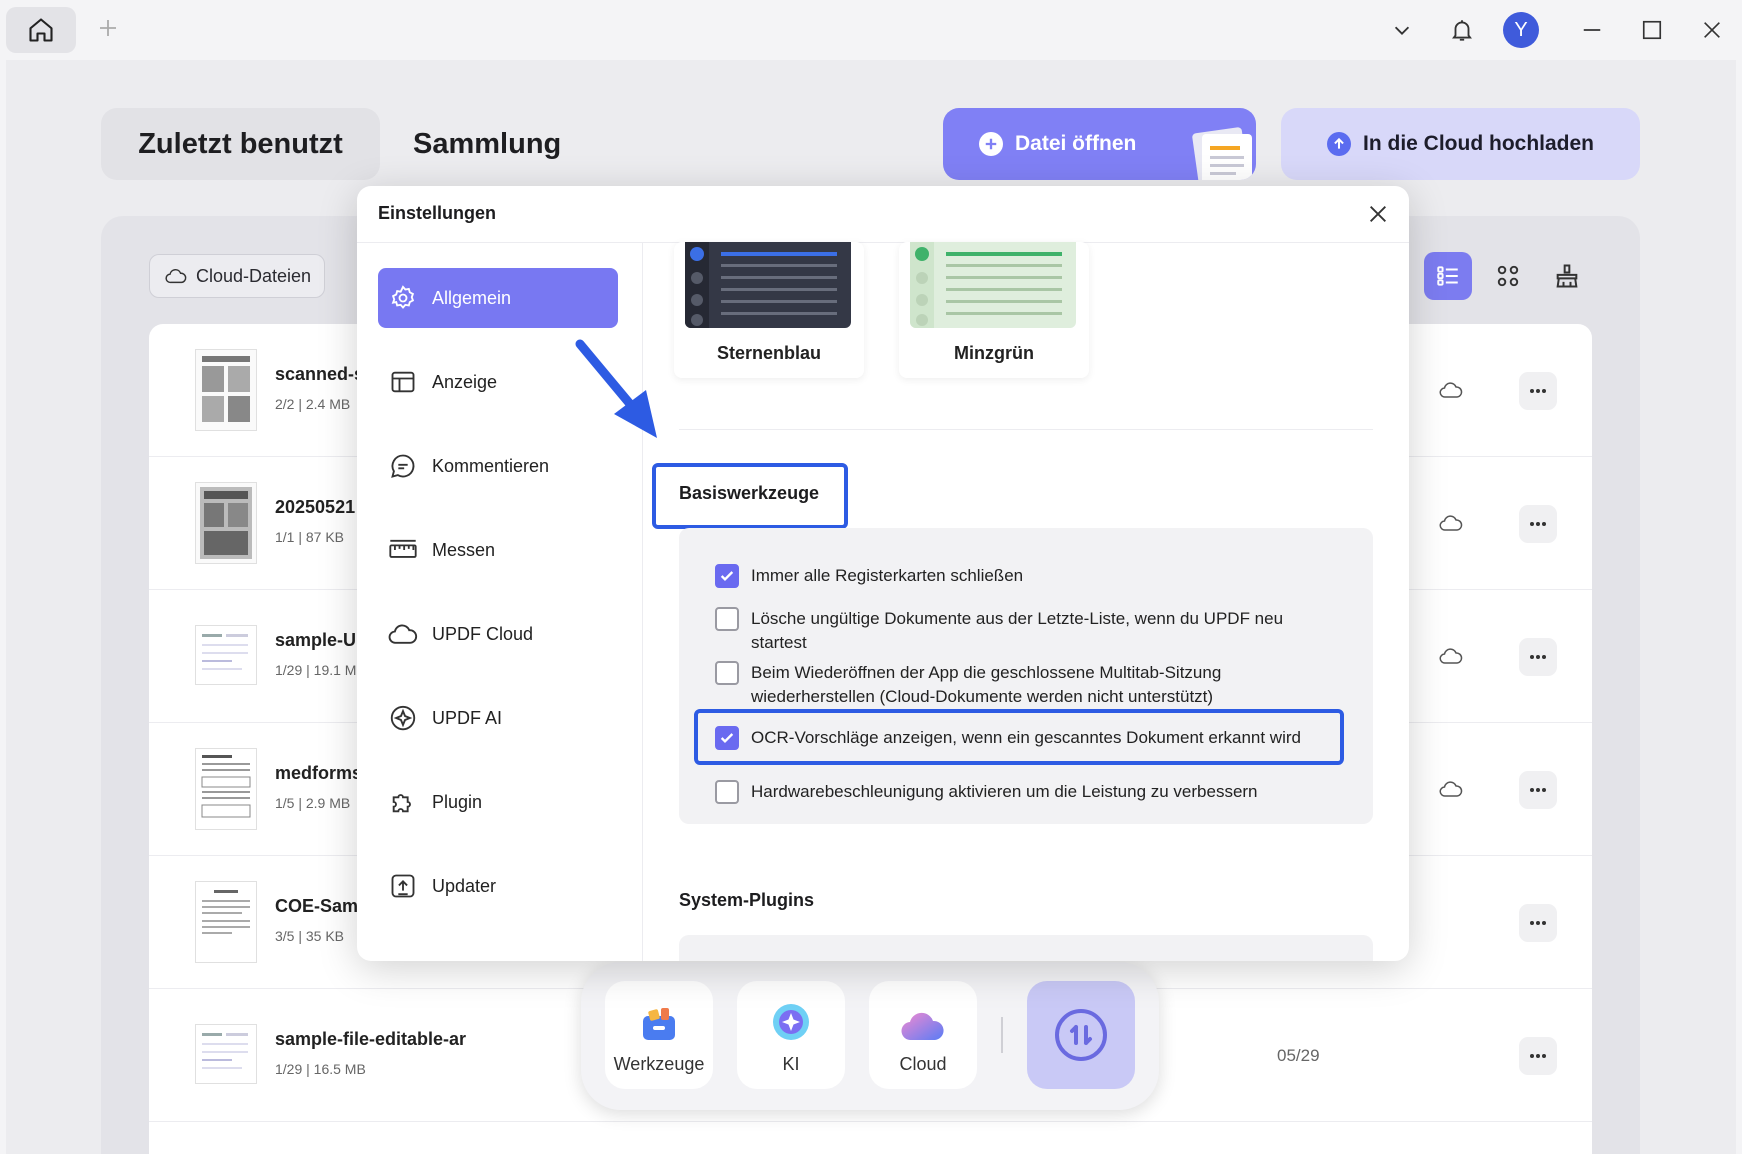  I want to click on chevron-down-icon, so click(1402, 30).